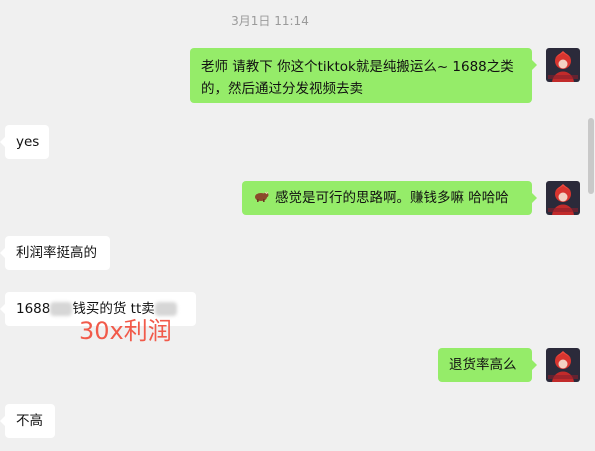 The height and width of the screenshot is (451, 595). I want to click on message-text: 退货率高么, so click(483, 365).